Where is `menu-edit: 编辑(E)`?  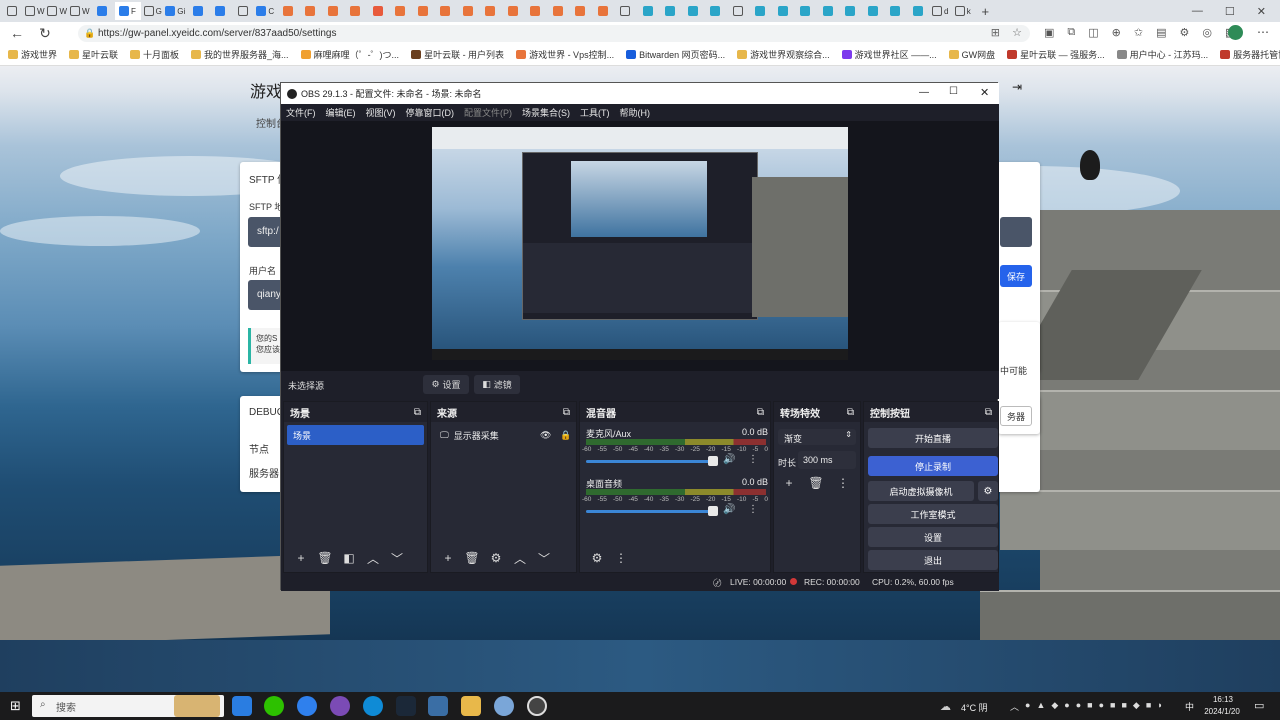 menu-edit: 编辑(E) is located at coordinates (341, 112).